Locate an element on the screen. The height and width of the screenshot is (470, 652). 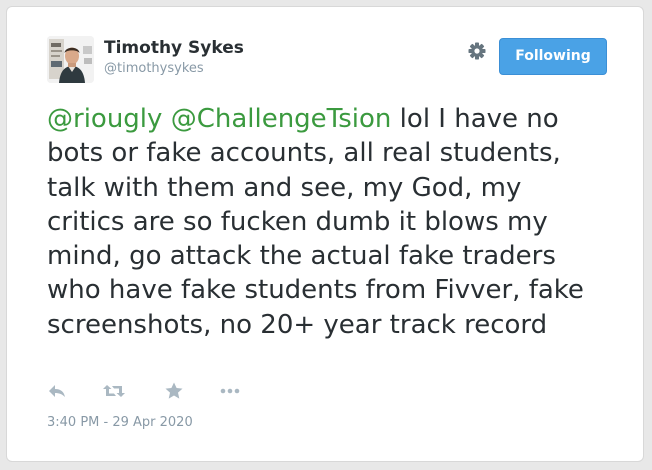
mention-challengetsion: @ChallengeTsion is located at coordinates (281, 119).